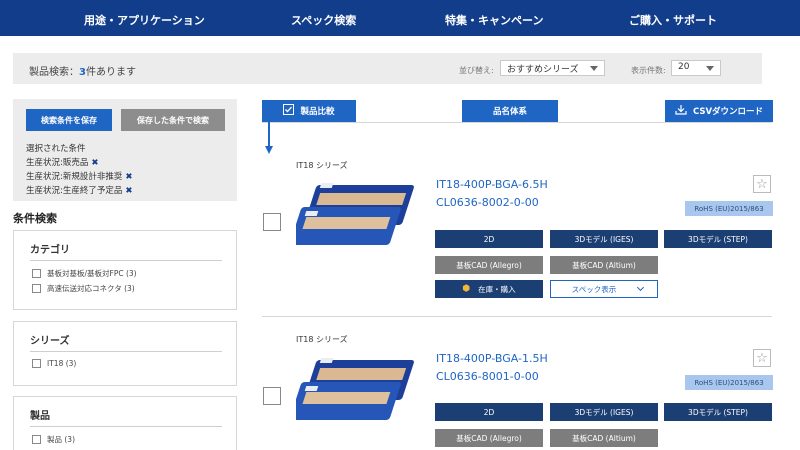 This screenshot has width=800, height=450. I want to click on facet-series: シリーズ IT18 (3), so click(125, 353).